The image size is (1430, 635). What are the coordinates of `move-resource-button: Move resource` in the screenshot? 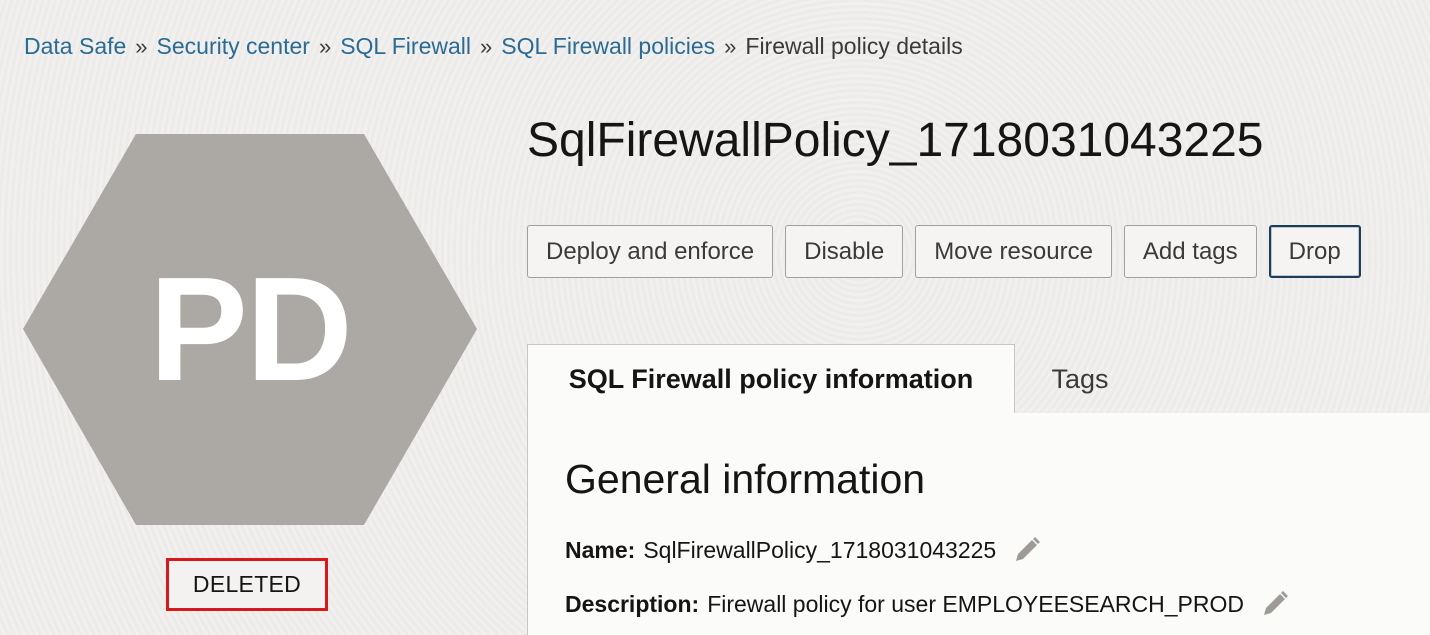 It's located at (1013, 251).